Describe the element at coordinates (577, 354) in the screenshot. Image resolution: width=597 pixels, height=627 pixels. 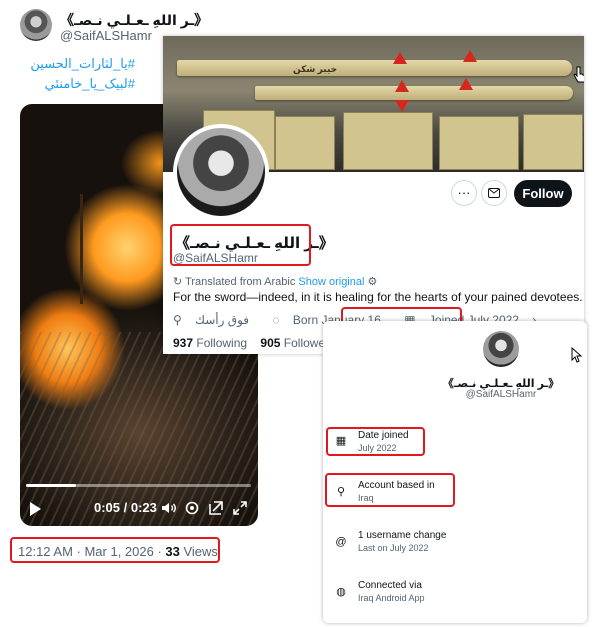
I see `arrow-cursor-icon` at that location.